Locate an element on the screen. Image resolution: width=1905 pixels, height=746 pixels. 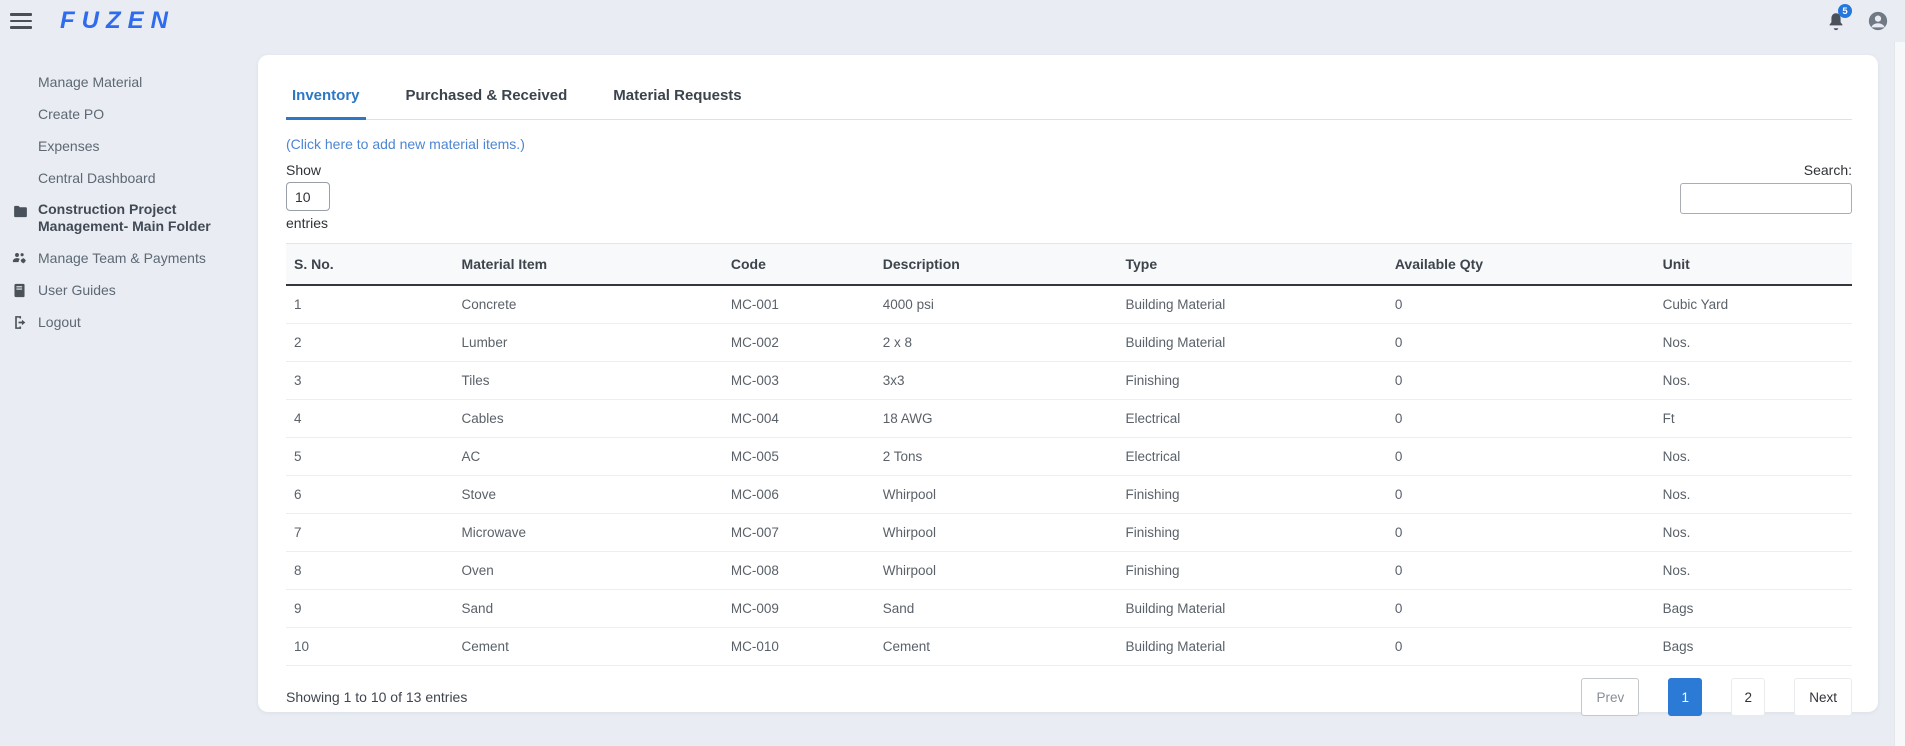
sidebar-item-expenses: Expenses is located at coordinates (128, 146).